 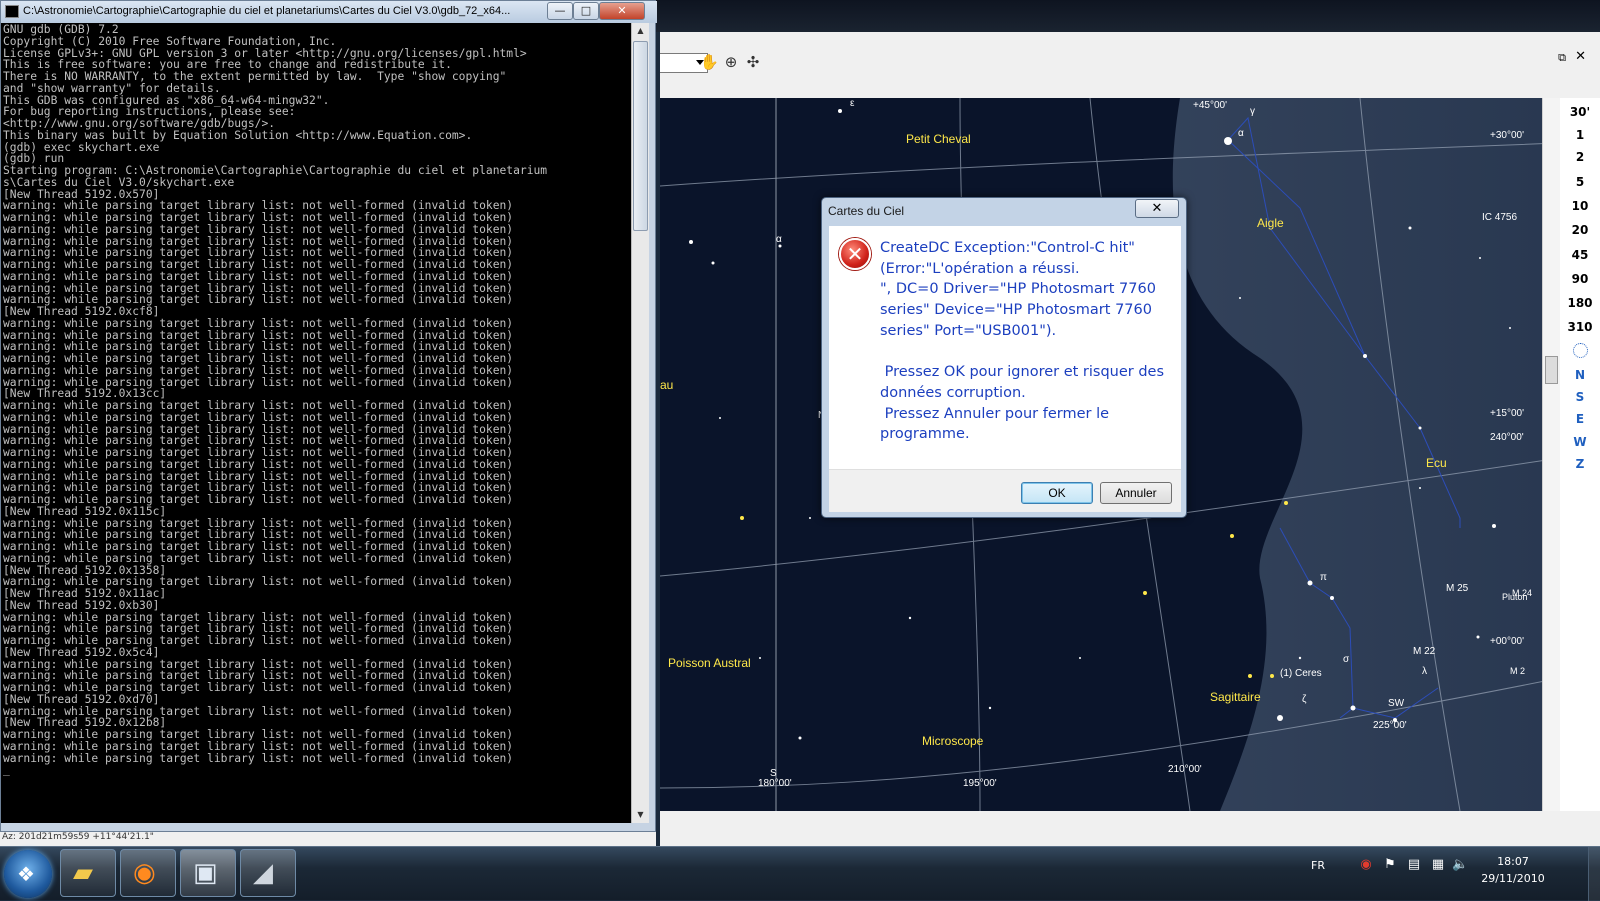 What do you see at coordinates (1424, 651) in the screenshot?
I see `object-label: M 22` at bounding box center [1424, 651].